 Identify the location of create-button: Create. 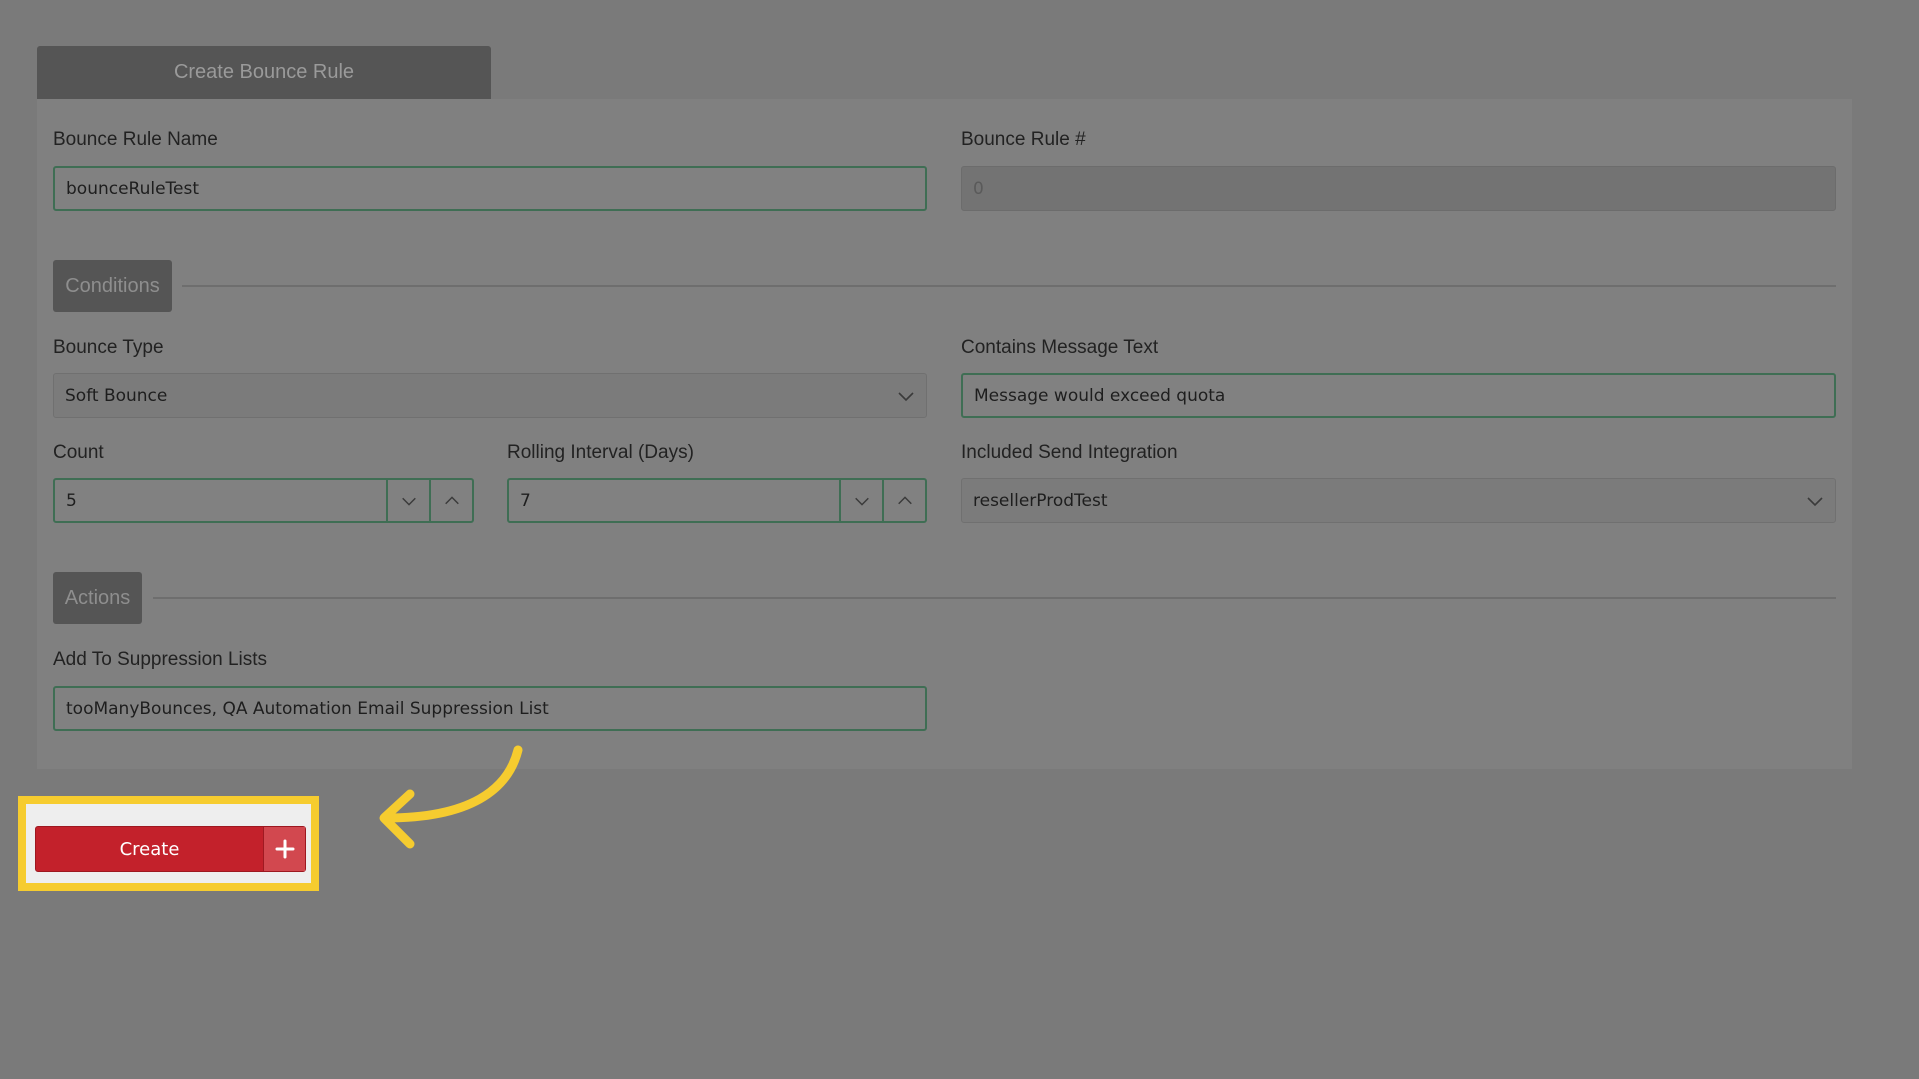
(170, 849).